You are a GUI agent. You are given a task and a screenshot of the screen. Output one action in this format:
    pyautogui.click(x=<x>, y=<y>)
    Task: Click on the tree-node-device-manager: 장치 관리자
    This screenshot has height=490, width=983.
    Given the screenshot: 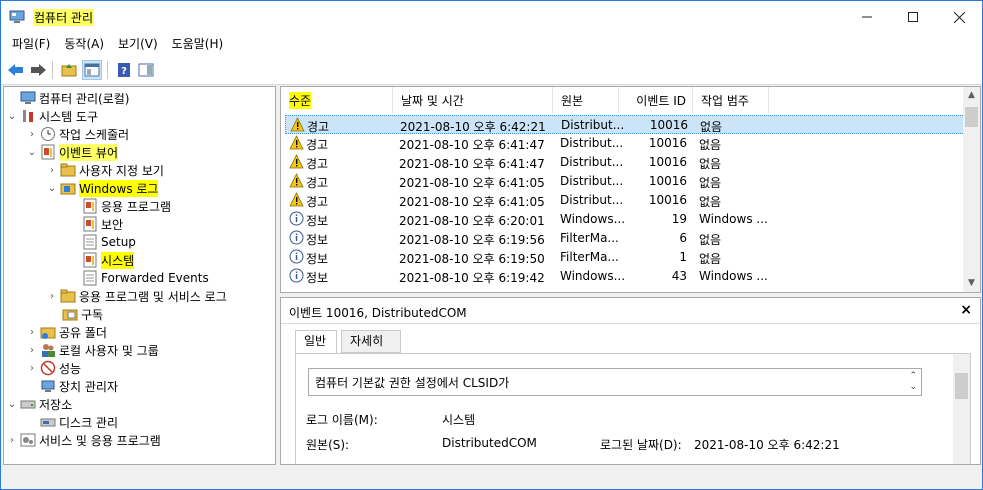 What is the action you would take?
    pyautogui.click(x=79, y=386)
    